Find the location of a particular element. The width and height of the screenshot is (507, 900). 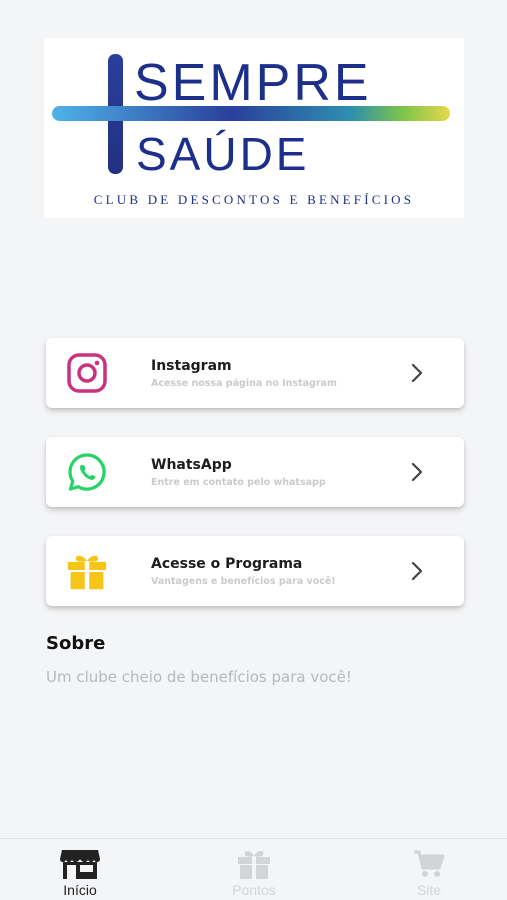

store-icon is located at coordinates (80, 864).